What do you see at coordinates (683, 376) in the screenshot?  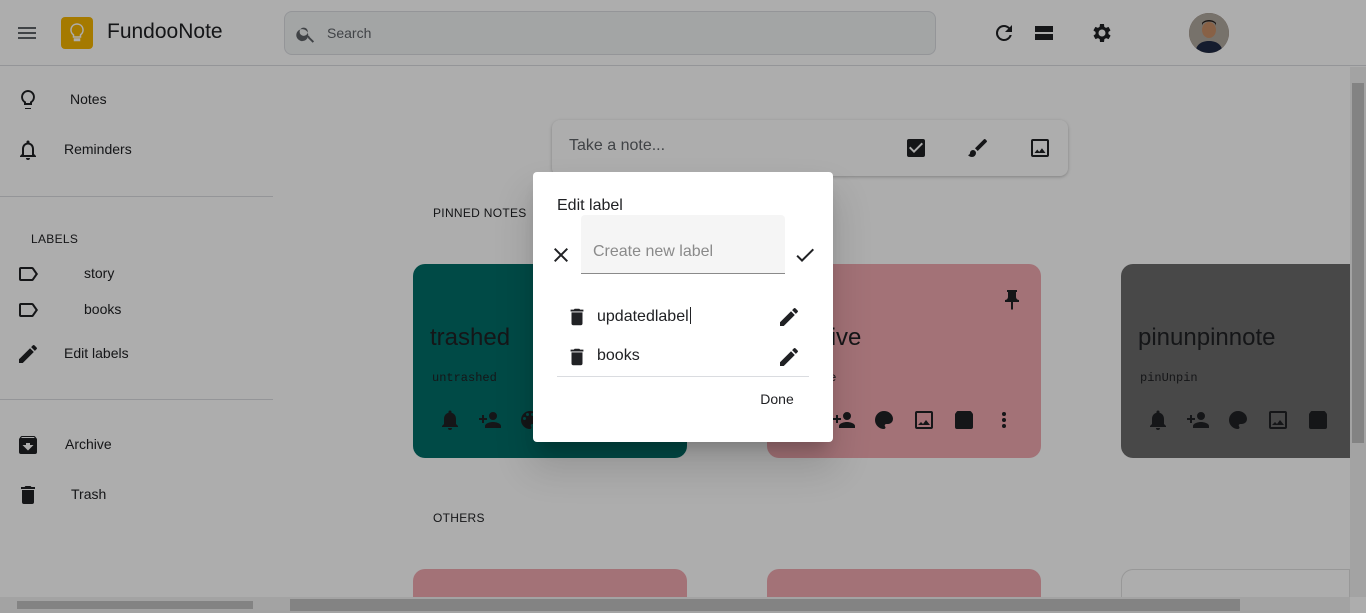 I see `dialog-divider` at bounding box center [683, 376].